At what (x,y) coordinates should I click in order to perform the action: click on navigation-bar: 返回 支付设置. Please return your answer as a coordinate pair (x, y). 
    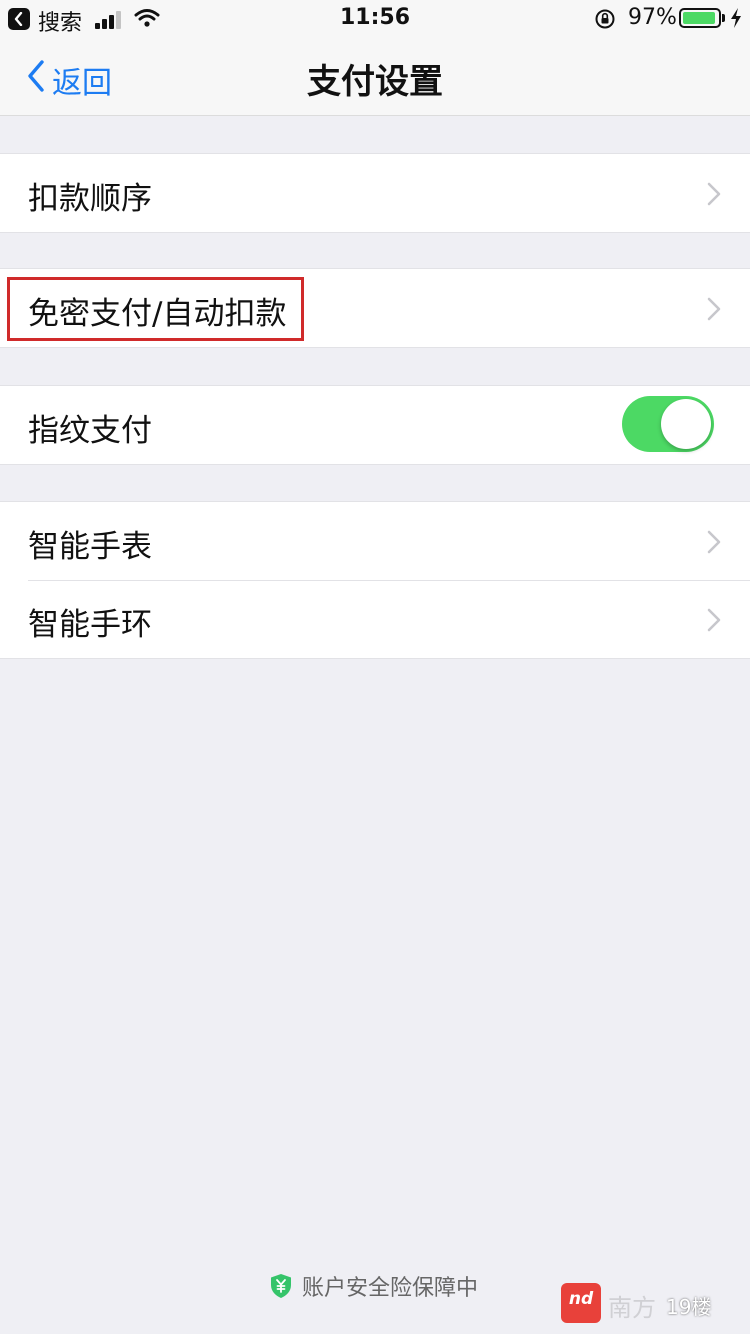
    Looking at the image, I should click on (375, 77).